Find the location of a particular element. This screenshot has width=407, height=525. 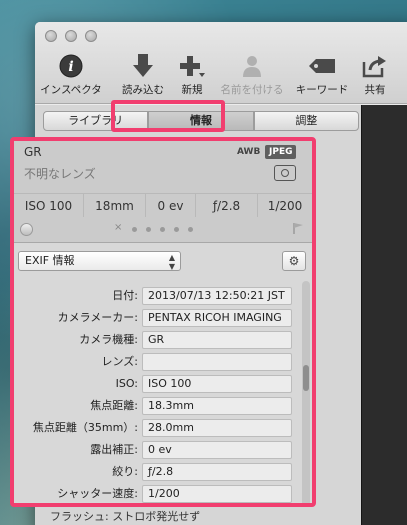

field-row-aperture: 絞り: ƒ/2.8 is located at coordinates (163, 473).